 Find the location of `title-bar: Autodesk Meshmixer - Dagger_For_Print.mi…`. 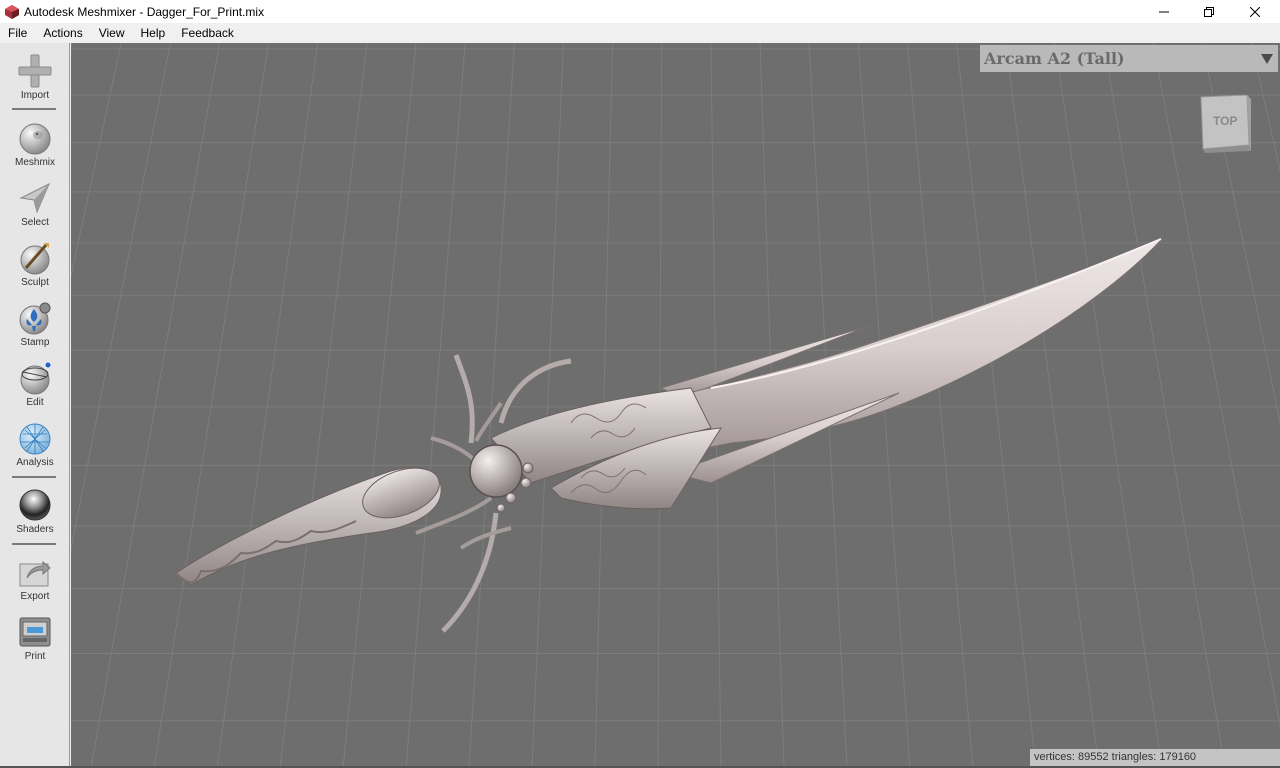

title-bar: Autodesk Meshmixer - Dagger_For_Print.mi… is located at coordinates (640, 11).